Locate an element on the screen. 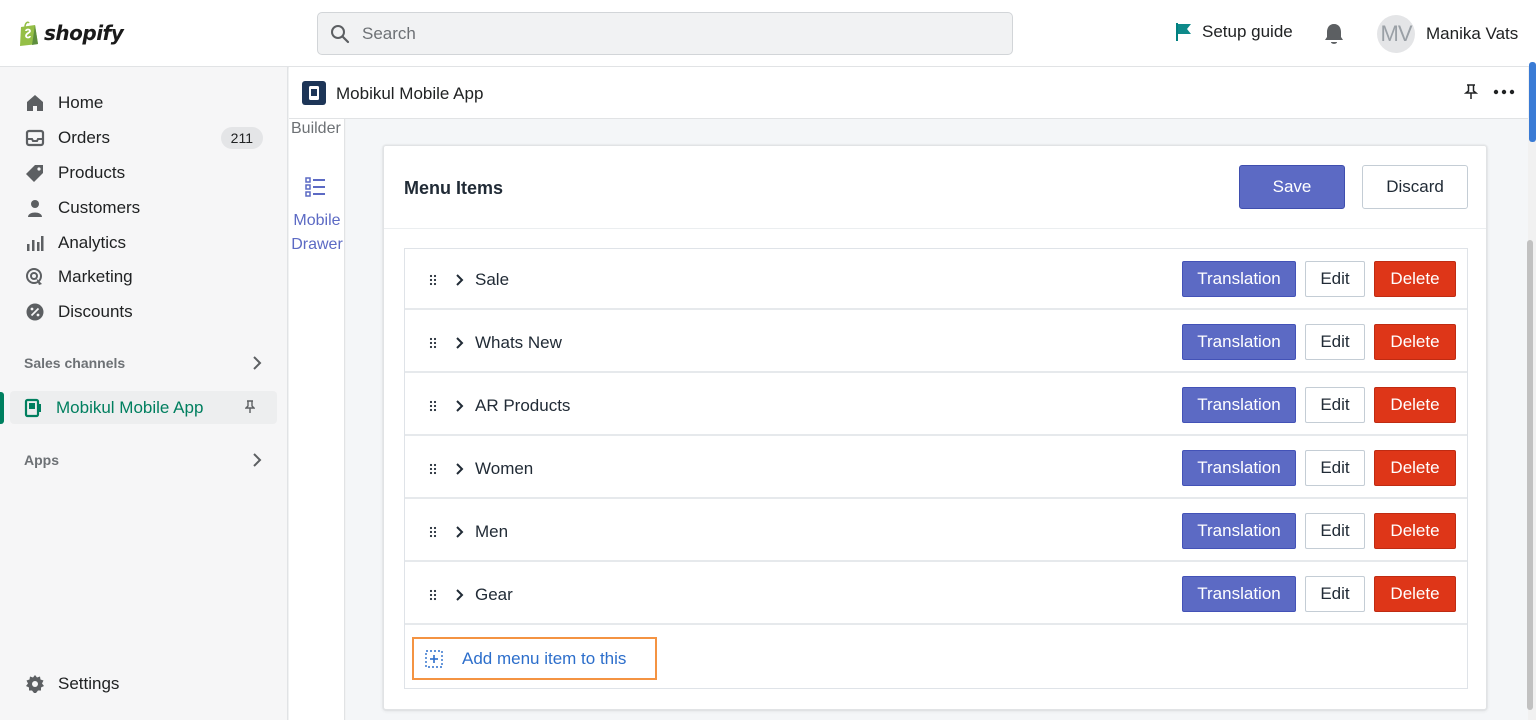 The image size is (1536, 720). add-menu-item-label: Add menu item to this is located at coordinates (544, 658).